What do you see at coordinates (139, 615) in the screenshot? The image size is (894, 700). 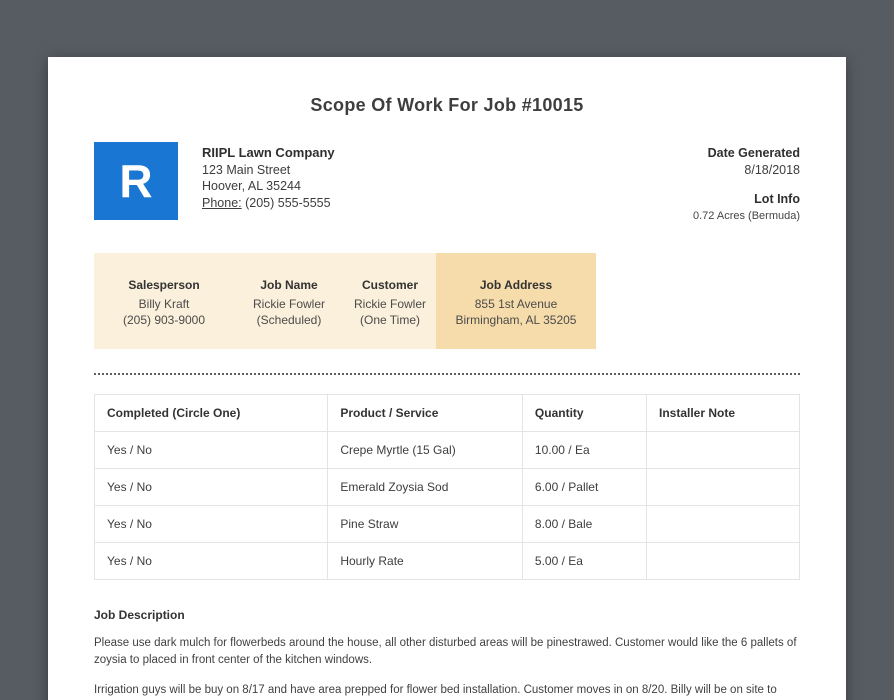 I see `job-description-heading: Job Description` at bounding box center [139, 615].